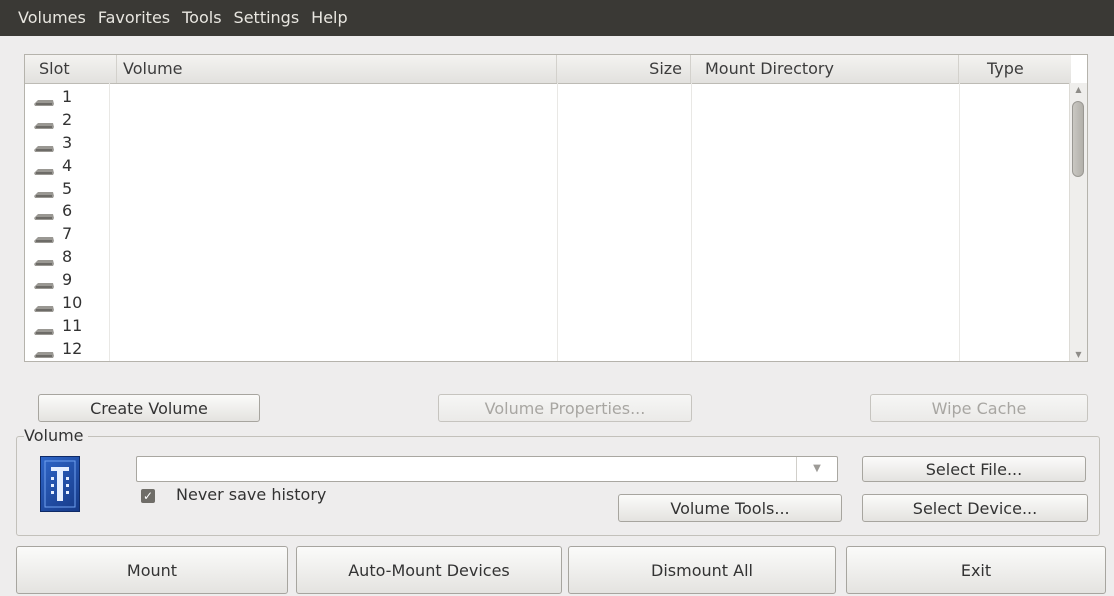  What do you see at coordinates (548, 325) in the screenshot?
I see `slot-row: 11` at bounding box center [548, 325].